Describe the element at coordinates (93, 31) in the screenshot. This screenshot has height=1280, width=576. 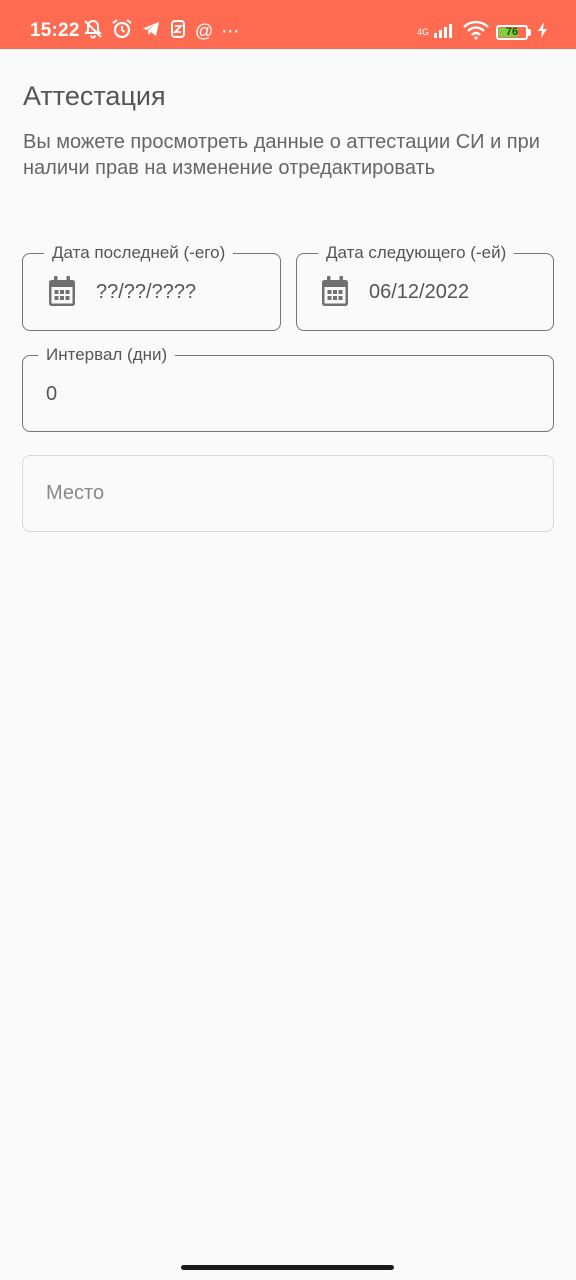
I see `bell-off-icon` at that location.